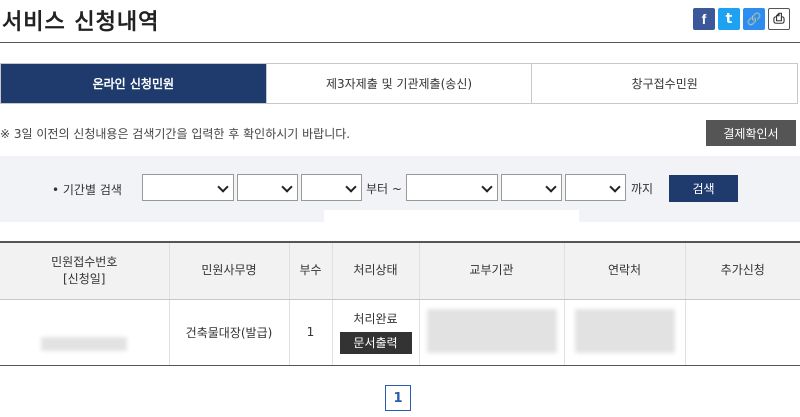  Describe the element at coordinates (741, 19) in the screenshot. I see `share-bar: f t 🔗 ⎙` at that location.